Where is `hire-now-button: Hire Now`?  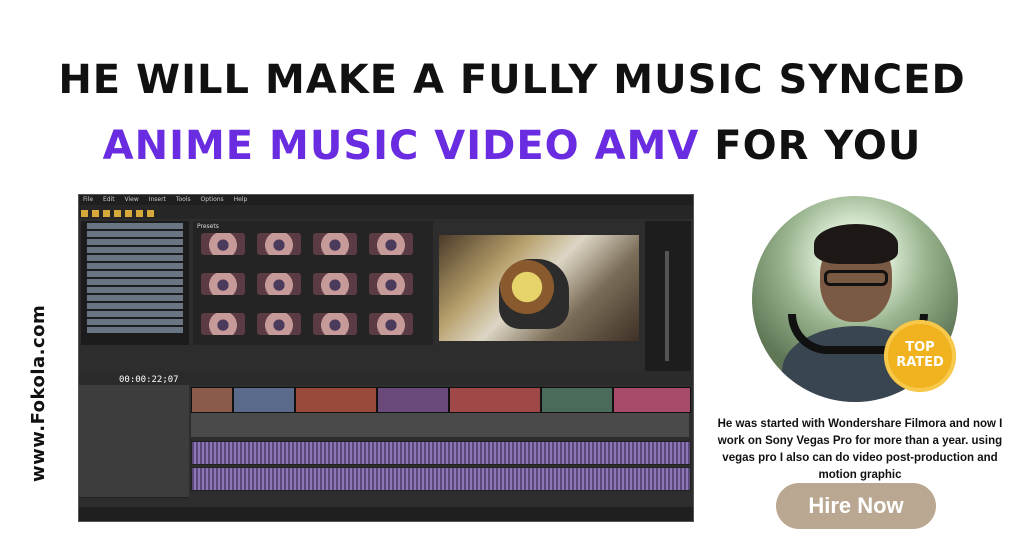 hire-now-button: Hire Now is located at coordinates (856, 506).